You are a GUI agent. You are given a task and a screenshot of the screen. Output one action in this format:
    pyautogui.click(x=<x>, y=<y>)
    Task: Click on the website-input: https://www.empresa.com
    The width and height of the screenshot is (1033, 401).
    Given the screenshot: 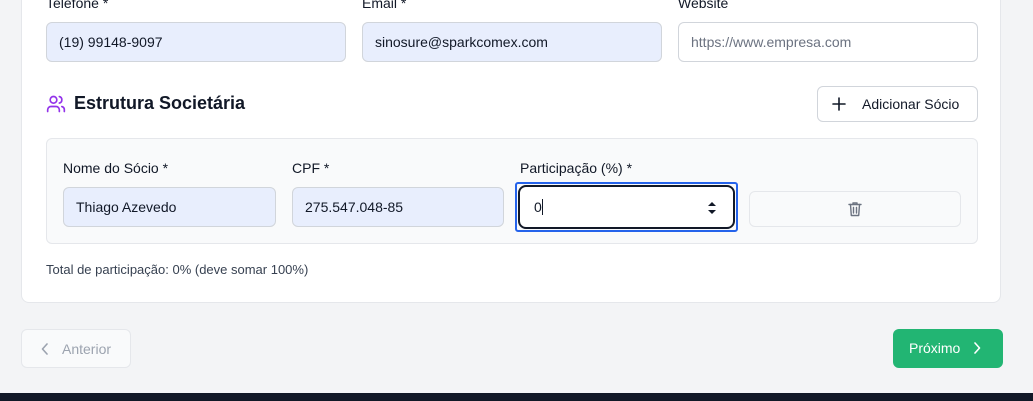 What is the action you would take?
    pyautogui.click(x=828, y=42)
    